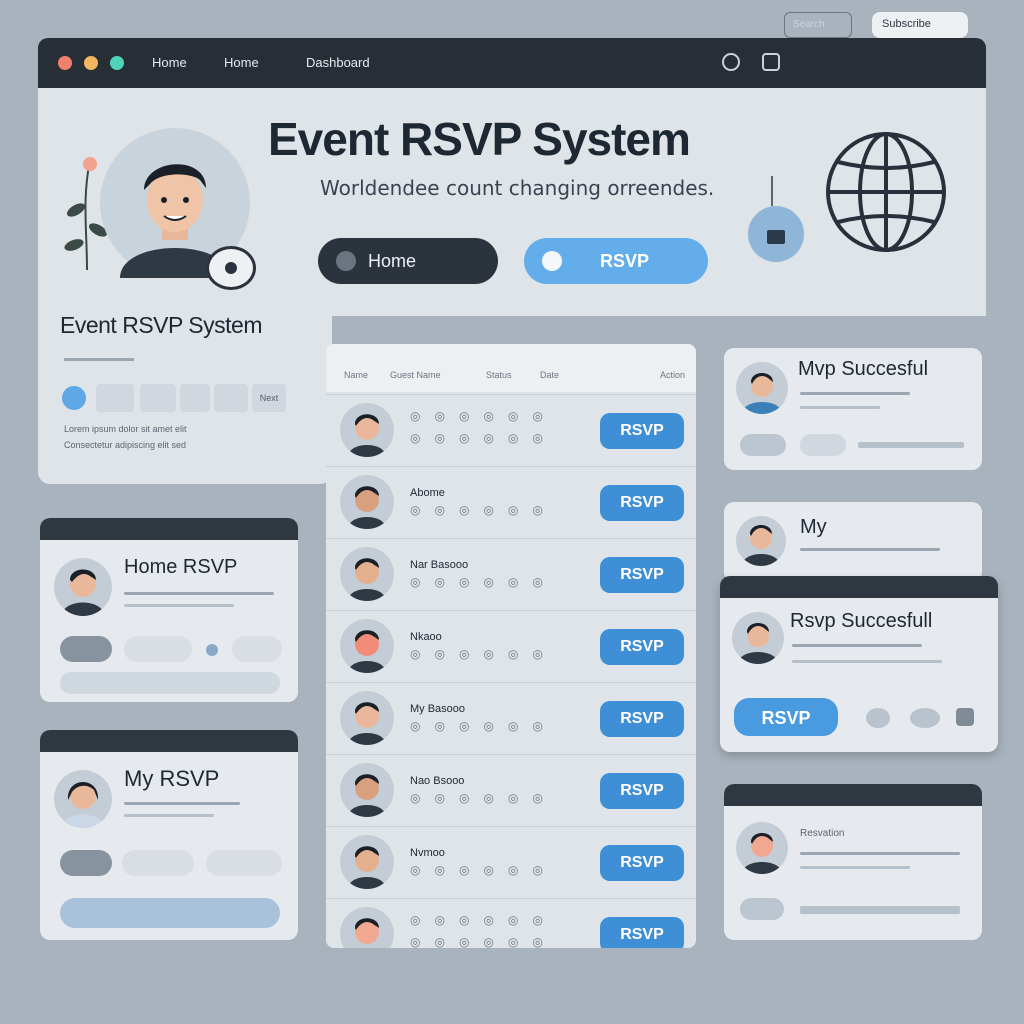 The image size is (1024, 1024). Describe the element at coordinates (625, 261) in the screenshot. I see `rsvp-button-label: RSVP` at that location.